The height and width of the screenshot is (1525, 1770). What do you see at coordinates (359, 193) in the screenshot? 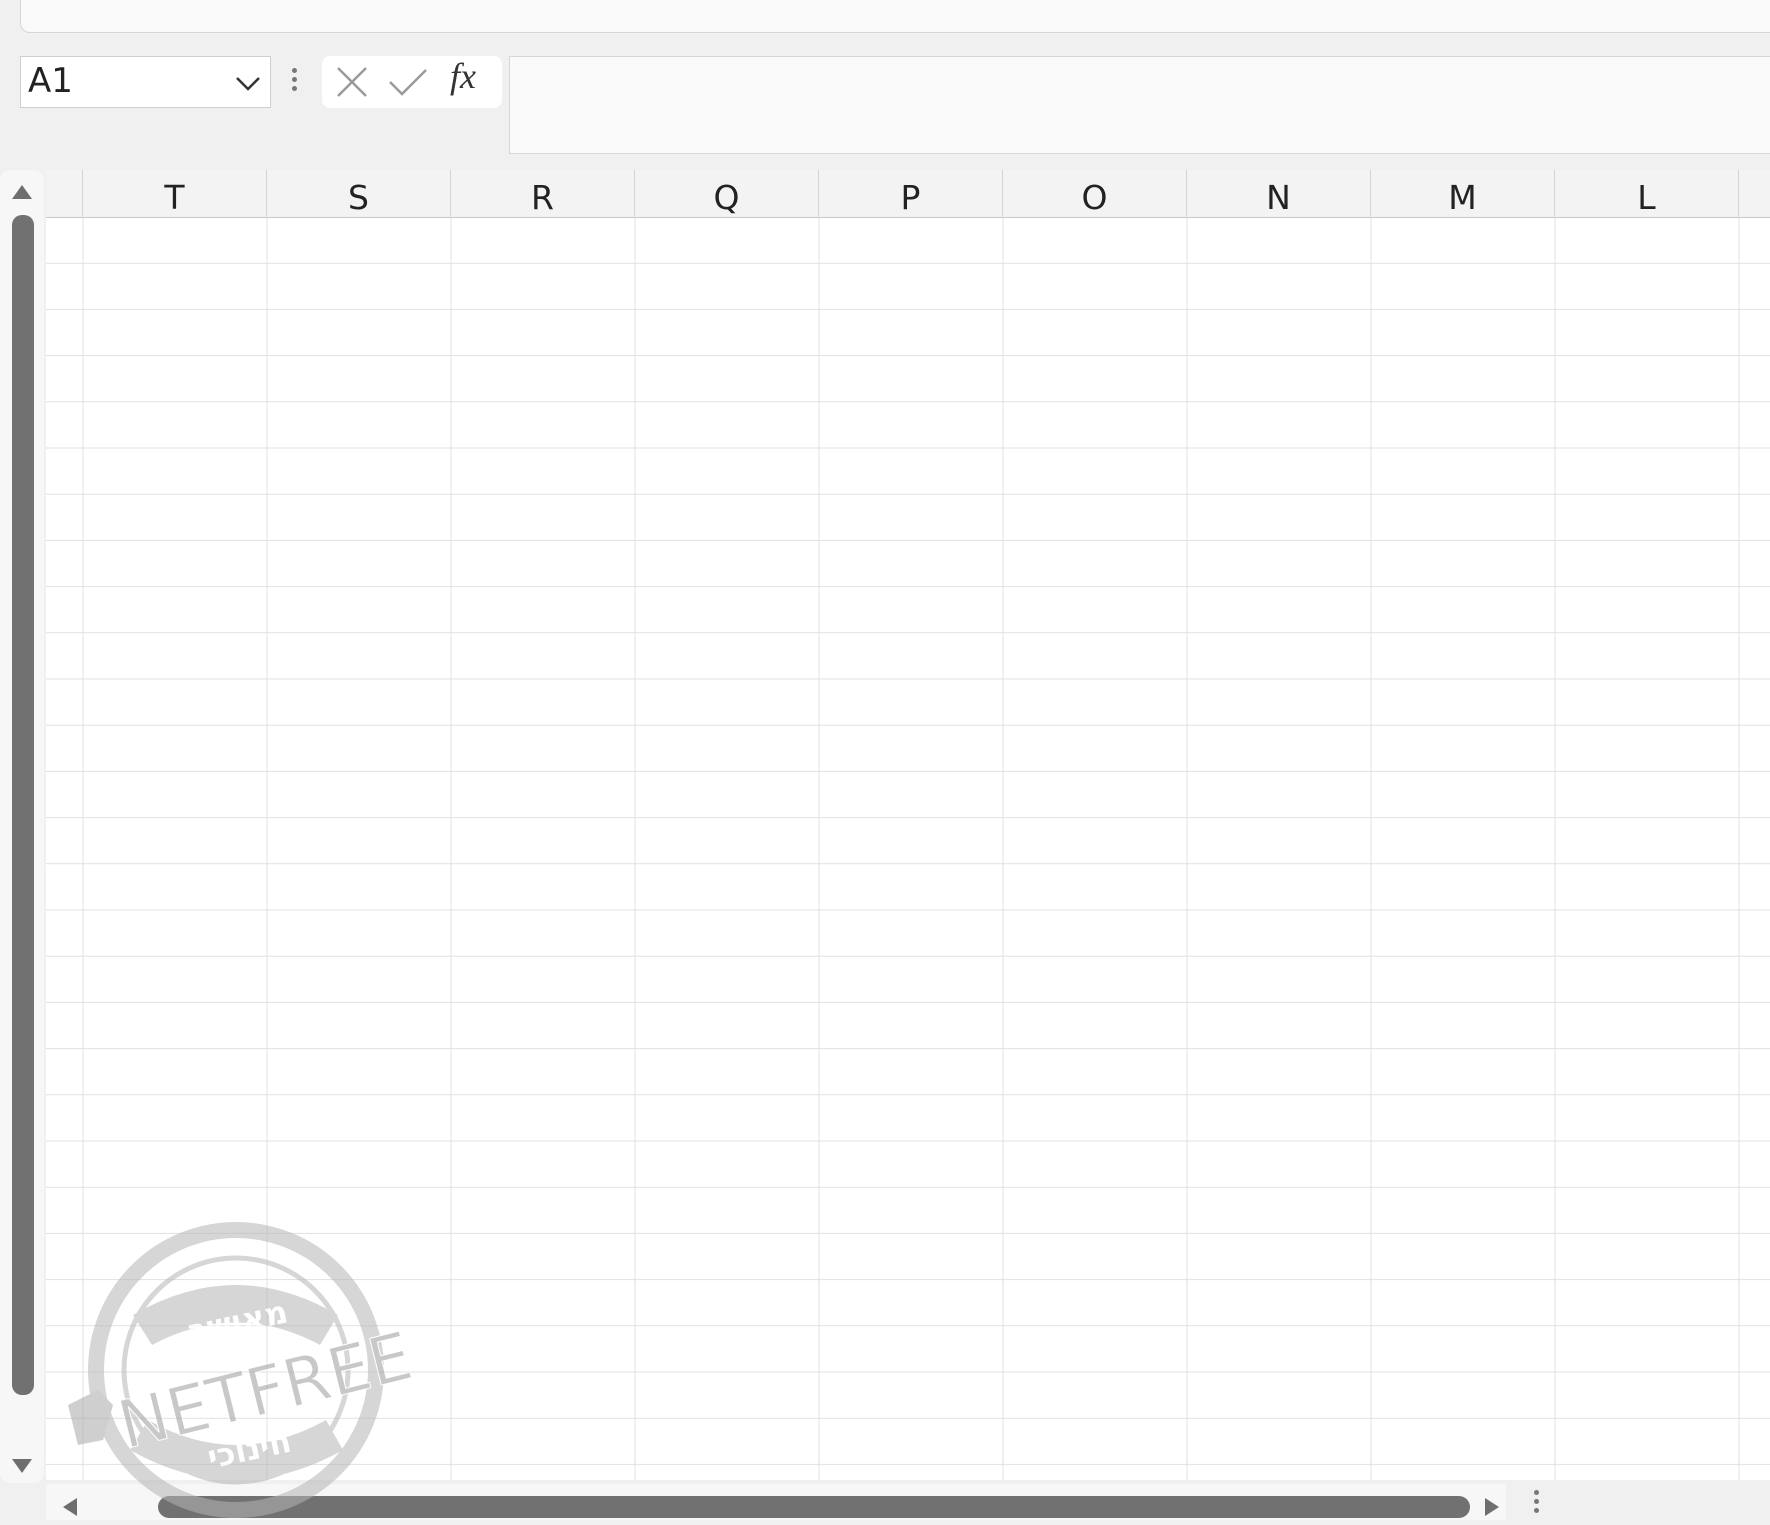
I see `column-header-s: S` at bounding box center [359, 193].